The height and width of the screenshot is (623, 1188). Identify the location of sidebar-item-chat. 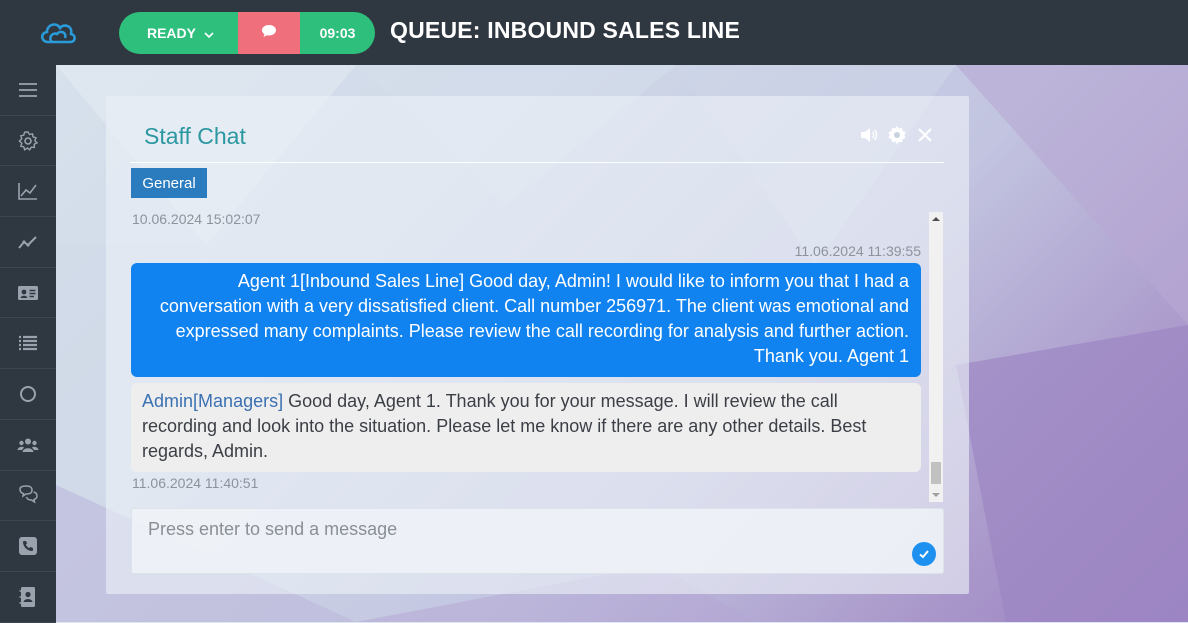
(28, 496).